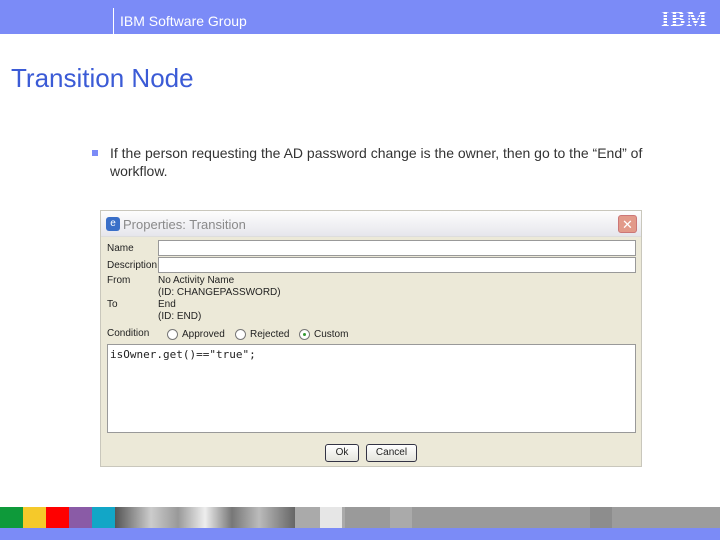 This screenshot has width=720, height=540. Describe the element at coordinates (684, 18) in the screenshot. I see `ibm-logo: IBM` at that location.